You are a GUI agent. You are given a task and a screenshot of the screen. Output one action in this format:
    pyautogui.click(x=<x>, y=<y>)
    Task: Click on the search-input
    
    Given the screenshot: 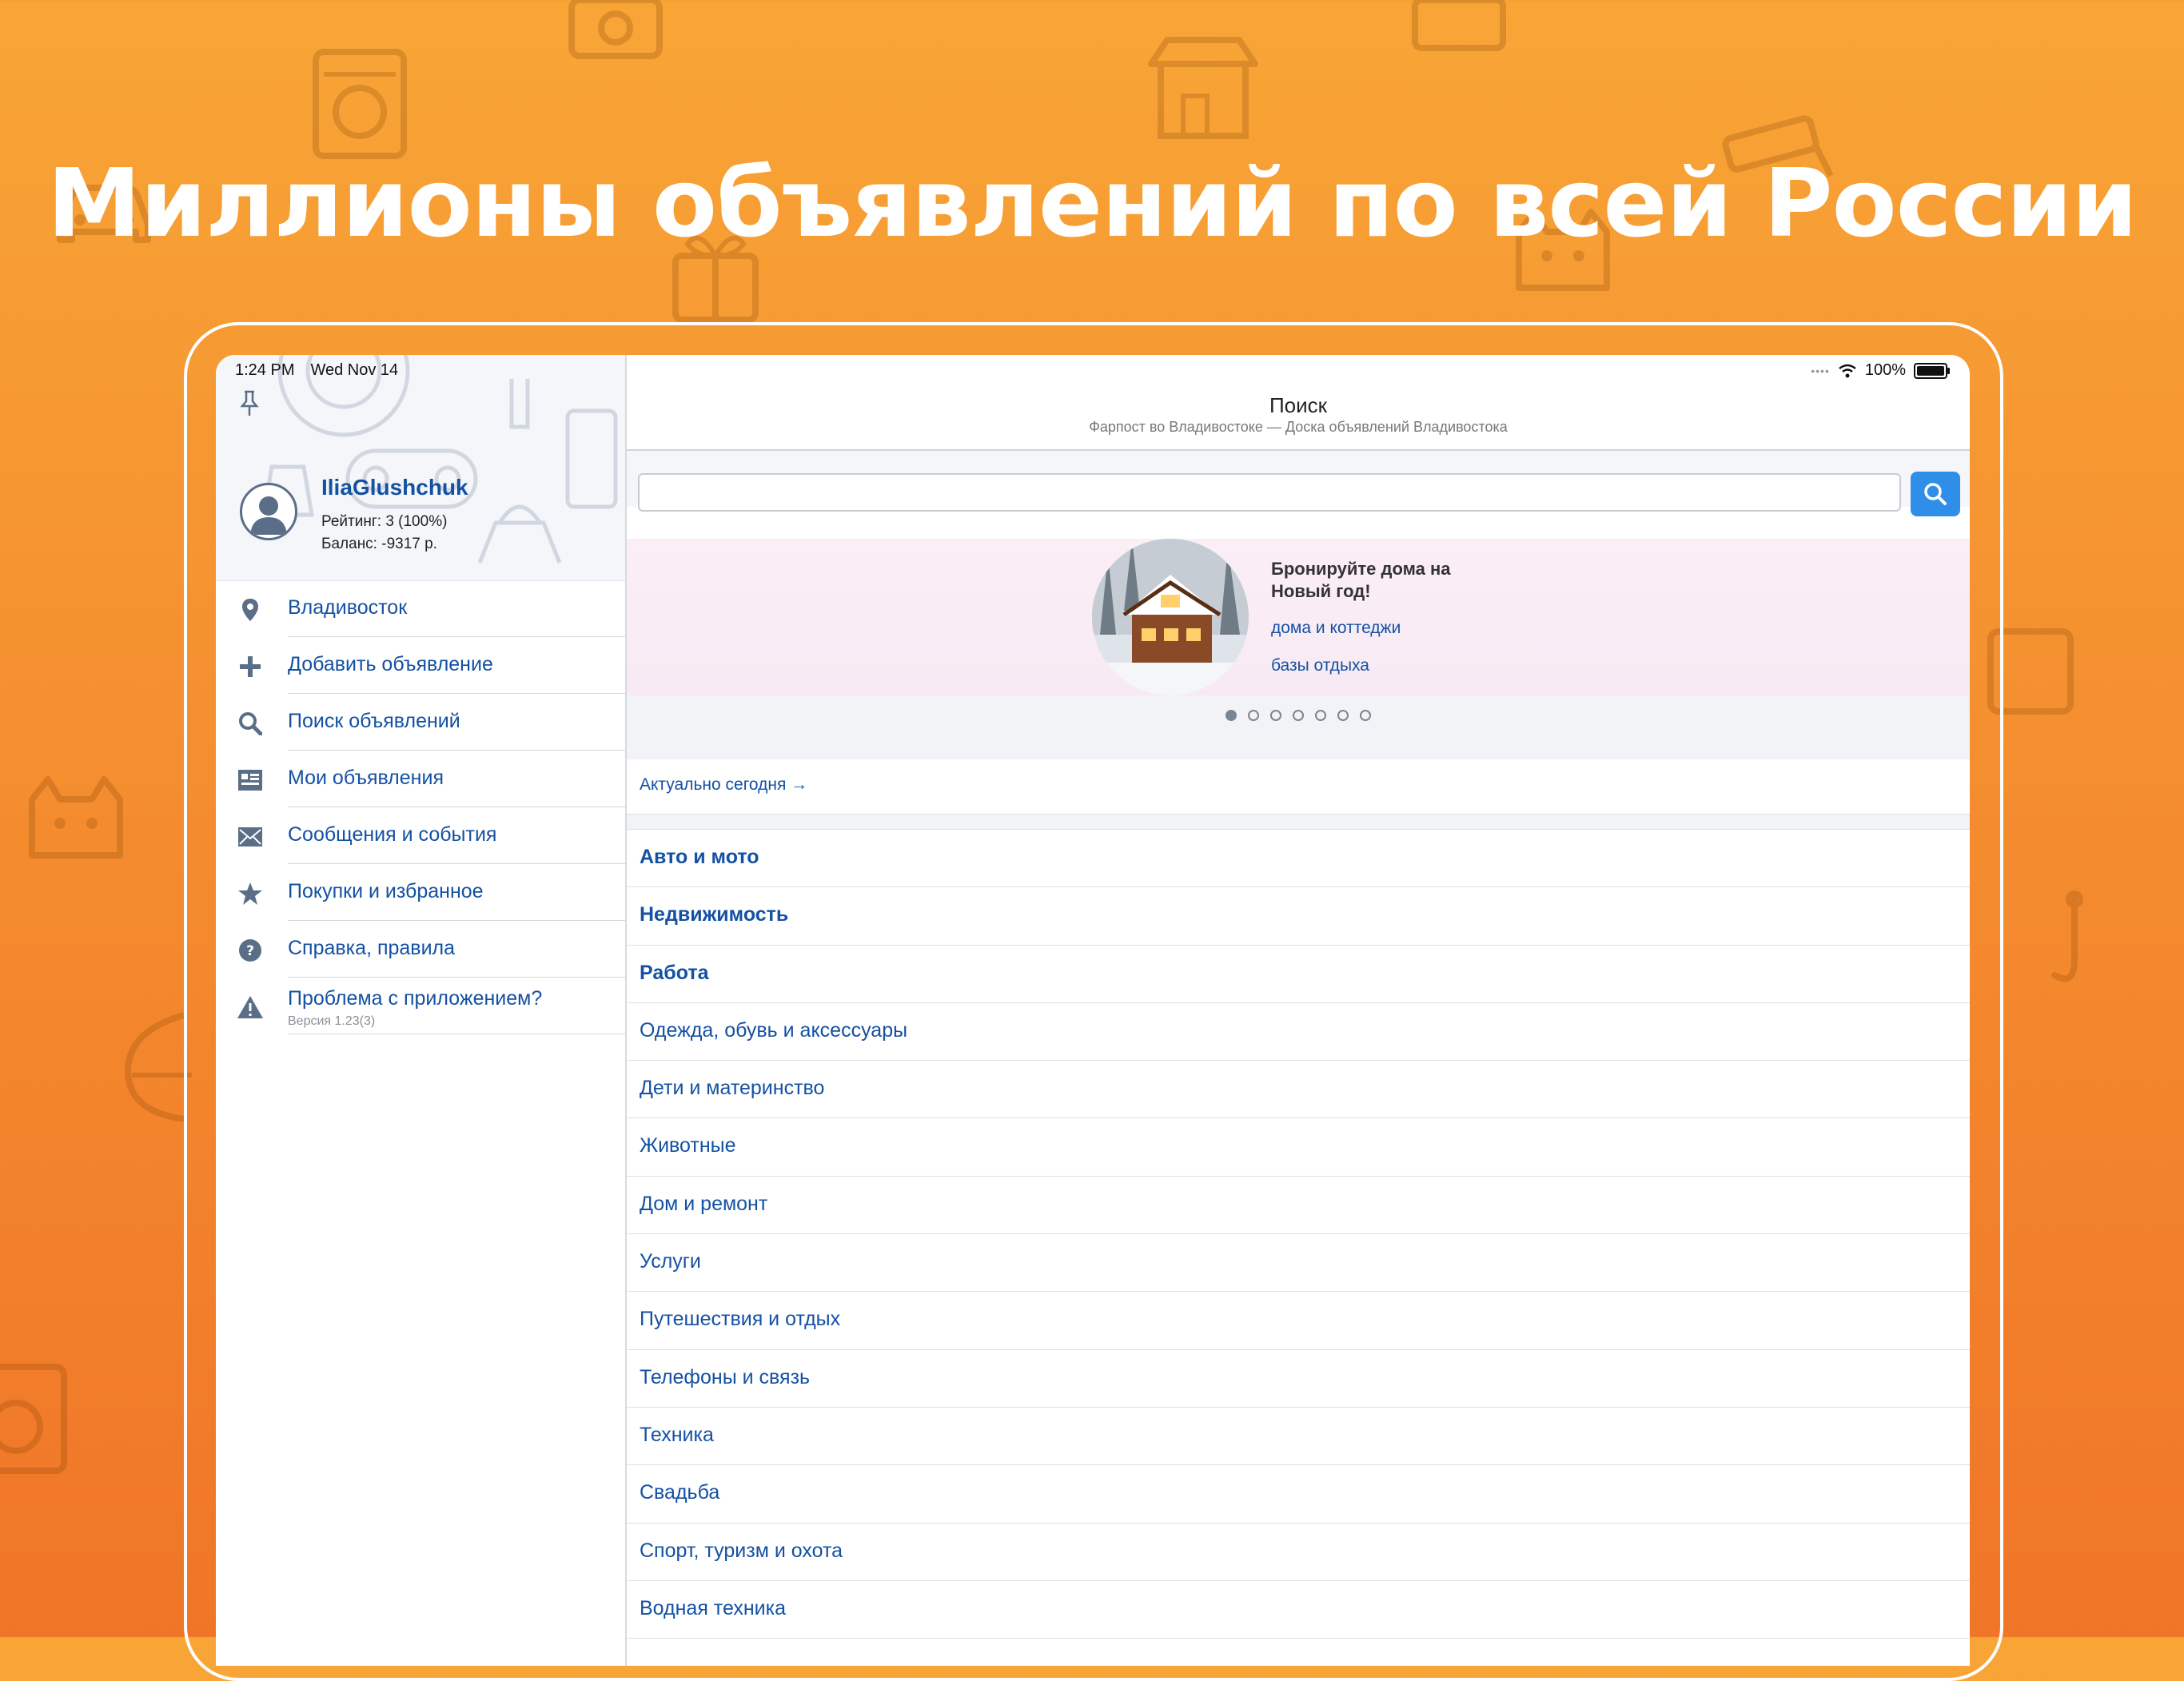 What is the action you would take?
    pyautogui.click(x=1269, y=492)
    